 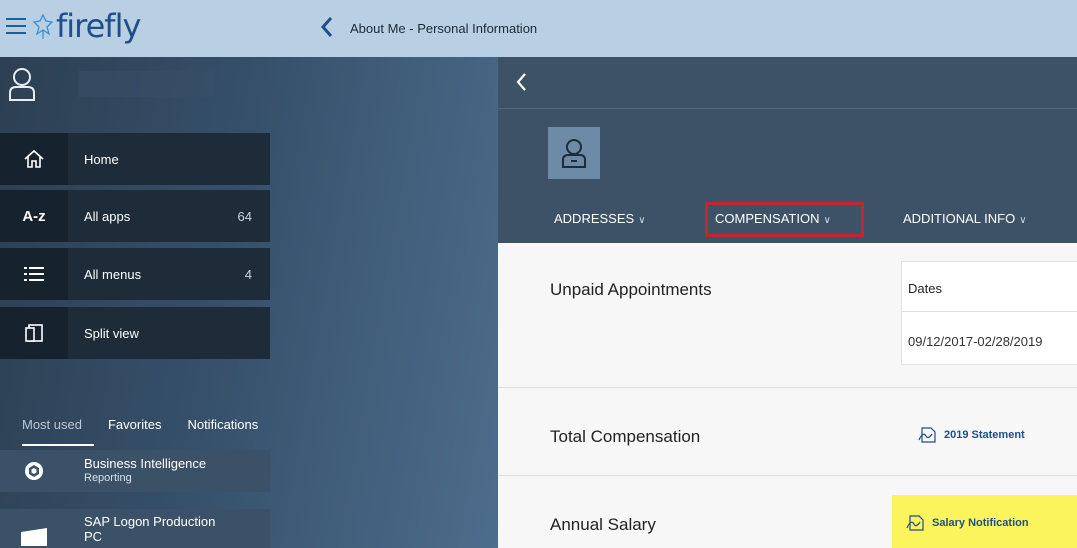 I want to click on menu-all-apps-label: All apps, so click(x=107, y=216).